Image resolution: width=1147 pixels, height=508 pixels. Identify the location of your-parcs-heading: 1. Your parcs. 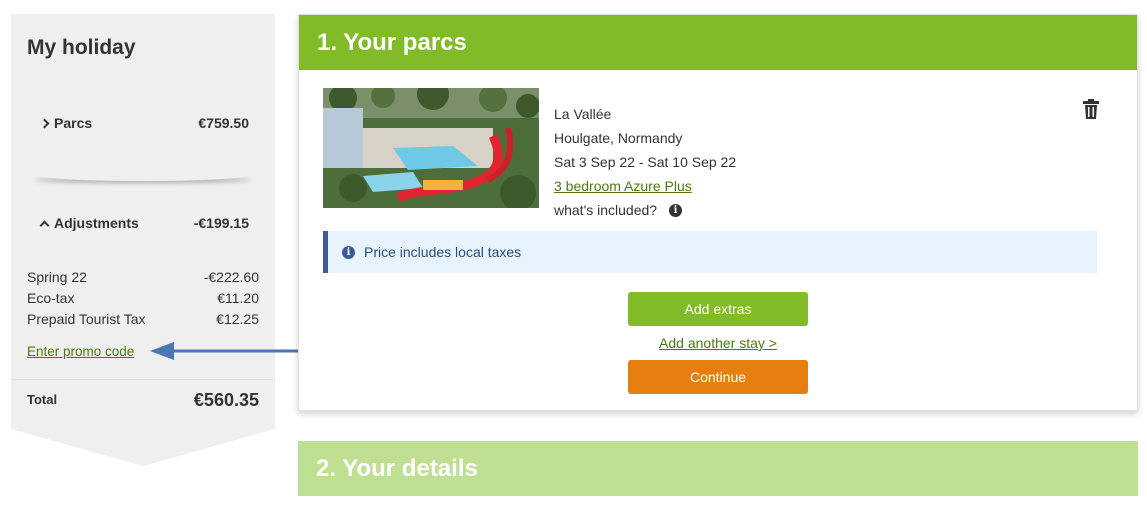
(718, 42).